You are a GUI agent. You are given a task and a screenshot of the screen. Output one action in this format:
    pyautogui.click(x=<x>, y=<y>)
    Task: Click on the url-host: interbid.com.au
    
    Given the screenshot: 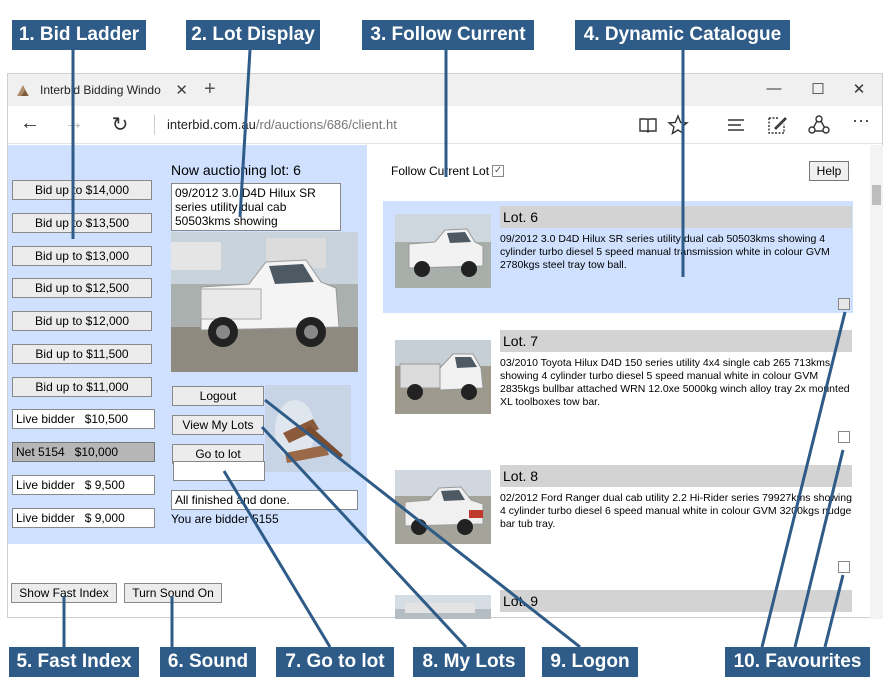 What is the action you would take?
    pyautogui.click(x=211, y=124)
    